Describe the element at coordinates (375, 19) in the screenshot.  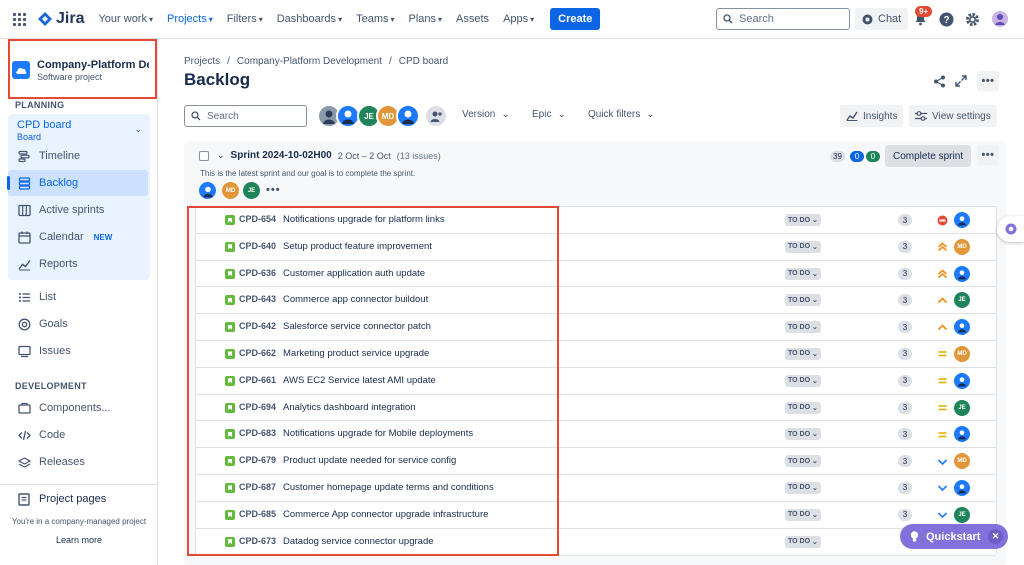
I see `nav-teams: Teams ▾` at that location.